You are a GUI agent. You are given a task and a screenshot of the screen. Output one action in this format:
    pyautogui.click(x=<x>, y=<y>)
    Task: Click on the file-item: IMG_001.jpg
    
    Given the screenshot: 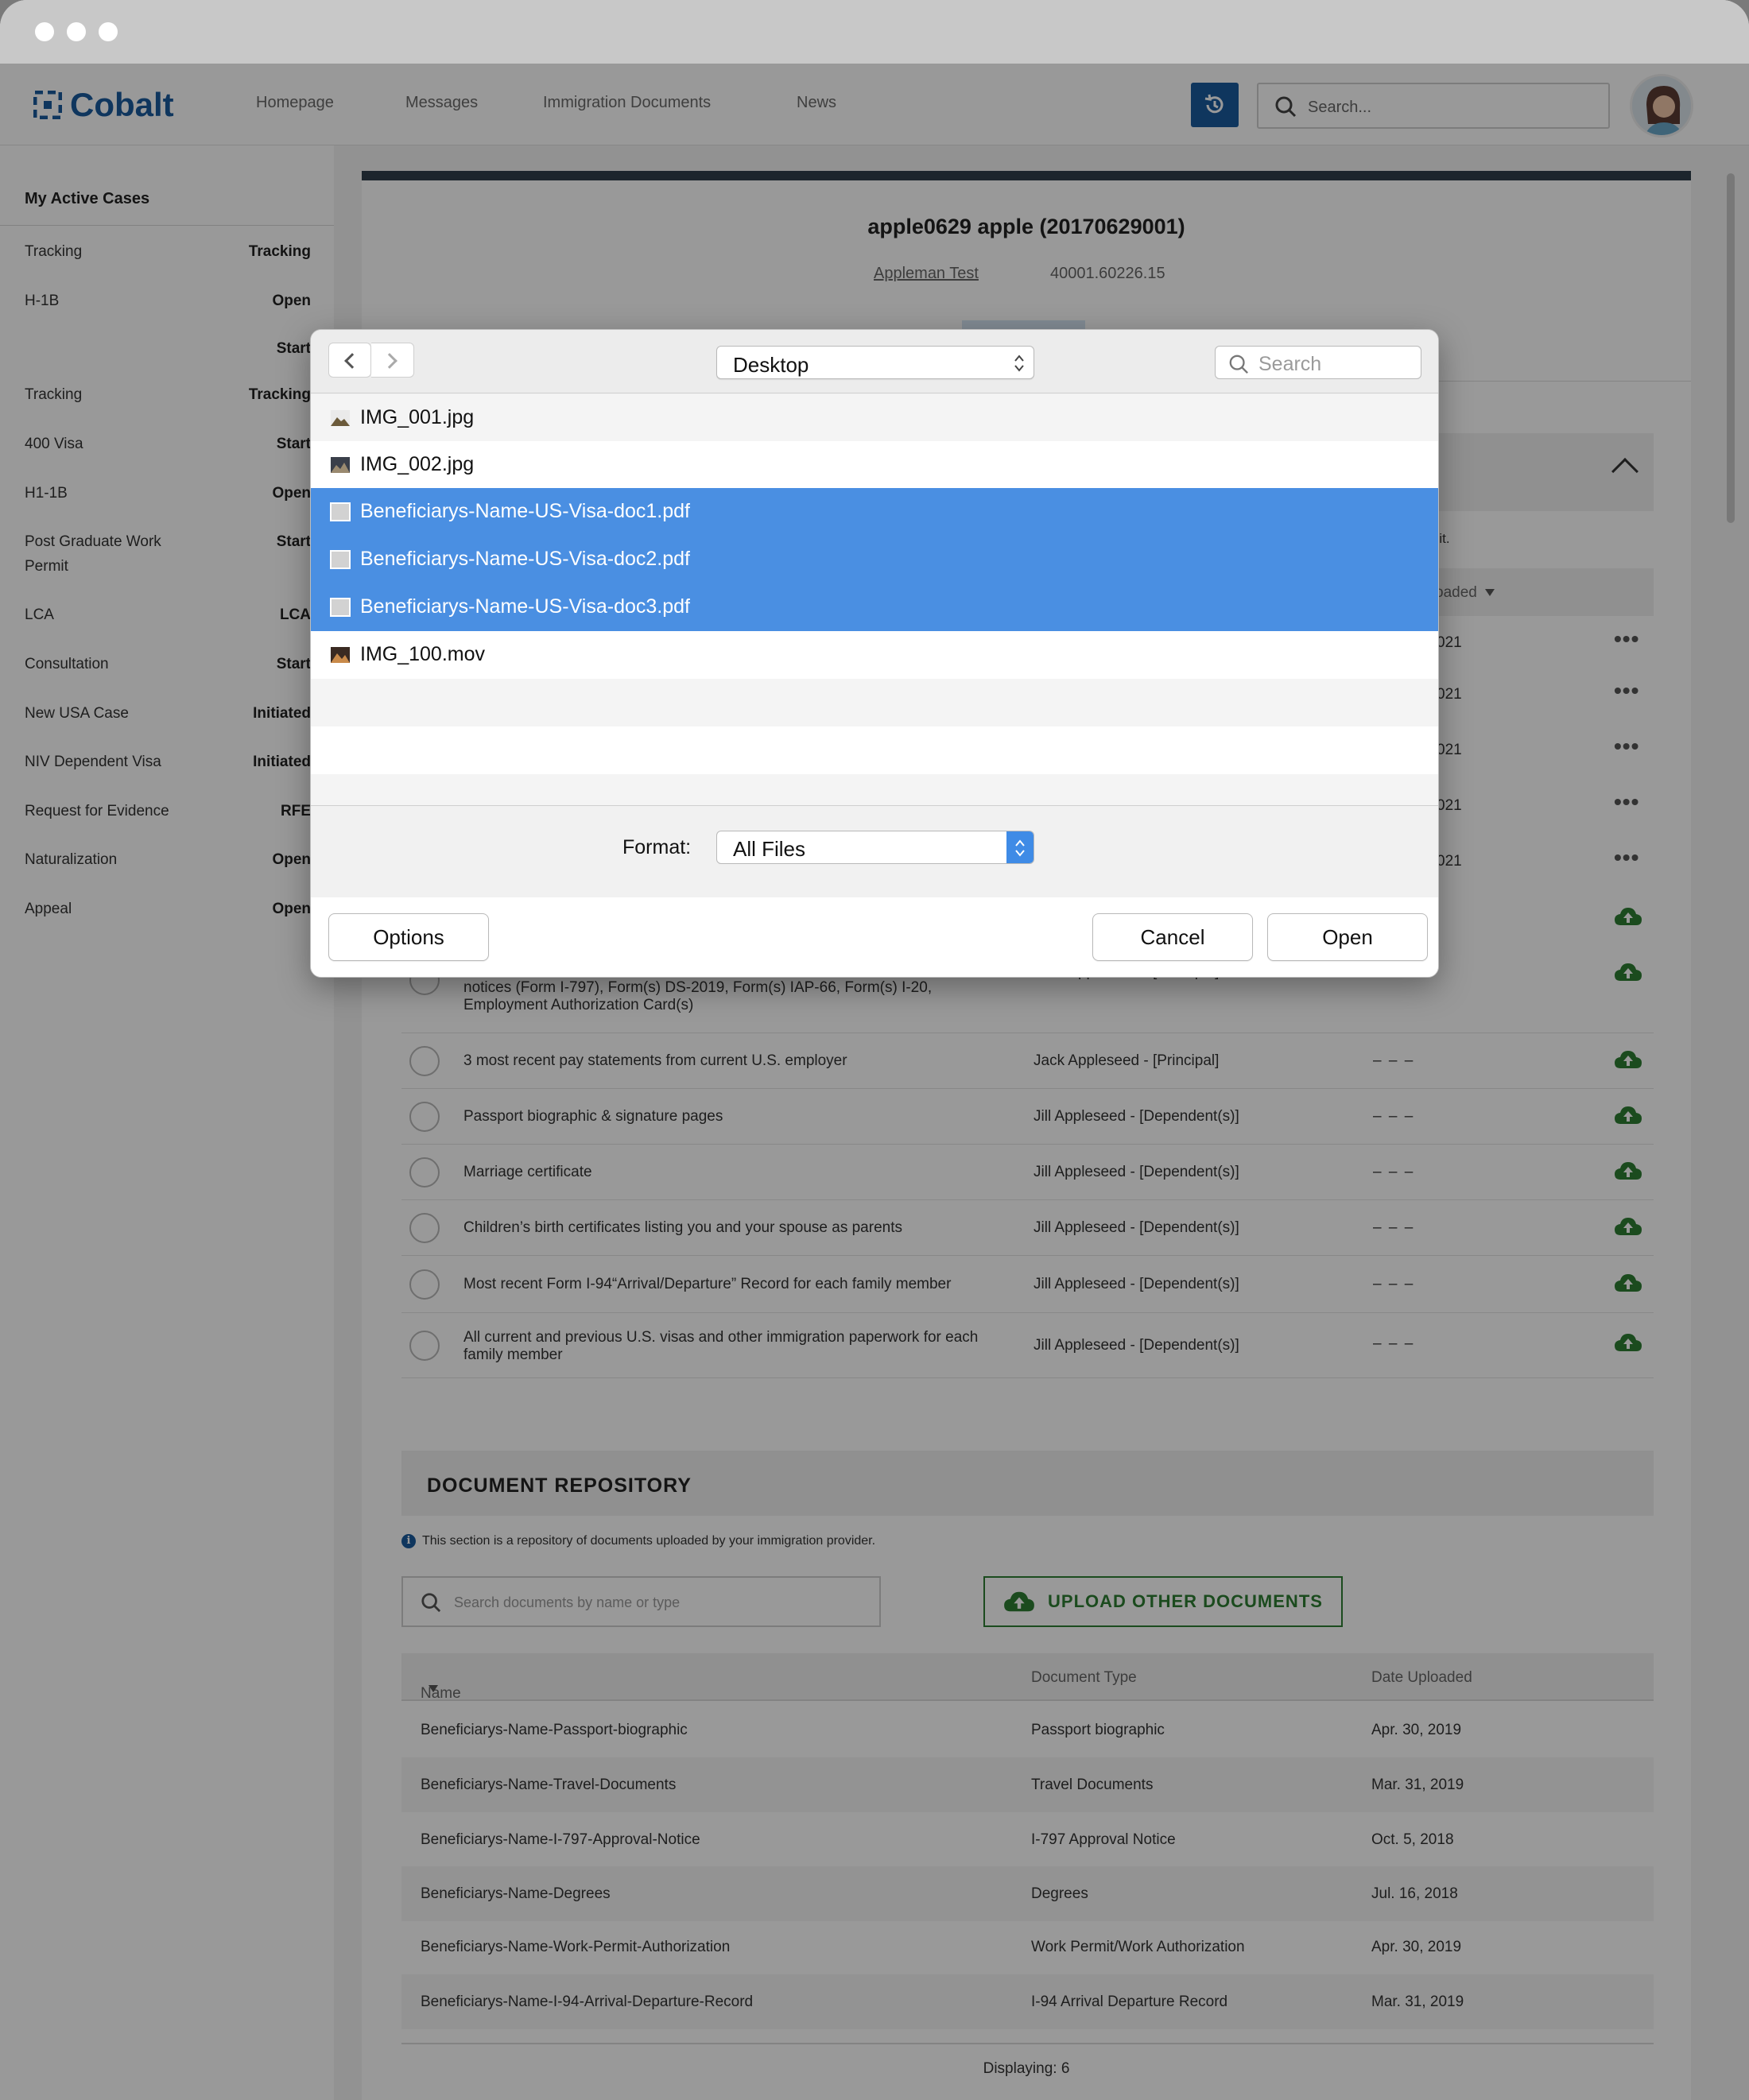 What is the action you would take?
    pyautogui.click(x=874, y=418)
    